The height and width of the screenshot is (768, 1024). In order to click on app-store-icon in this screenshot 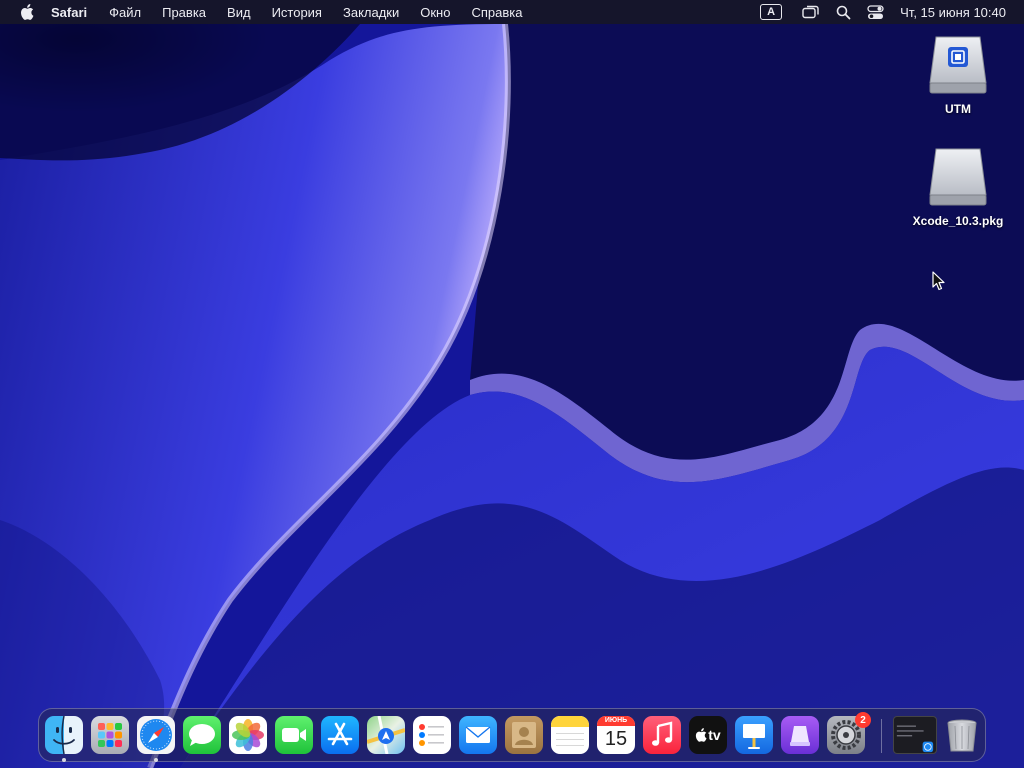, I will do `click(340, 735)`.